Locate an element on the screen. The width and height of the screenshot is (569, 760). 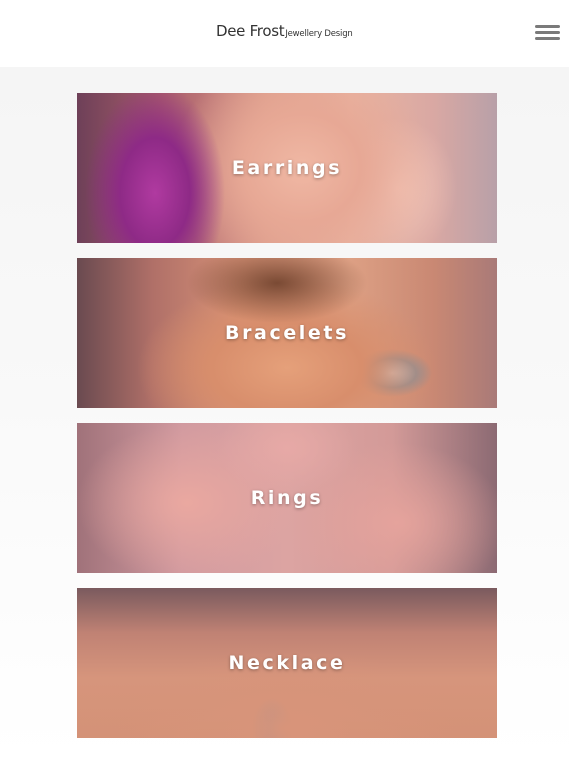
category-tile-earrings: Earrings is located at coordinates (287, 168).